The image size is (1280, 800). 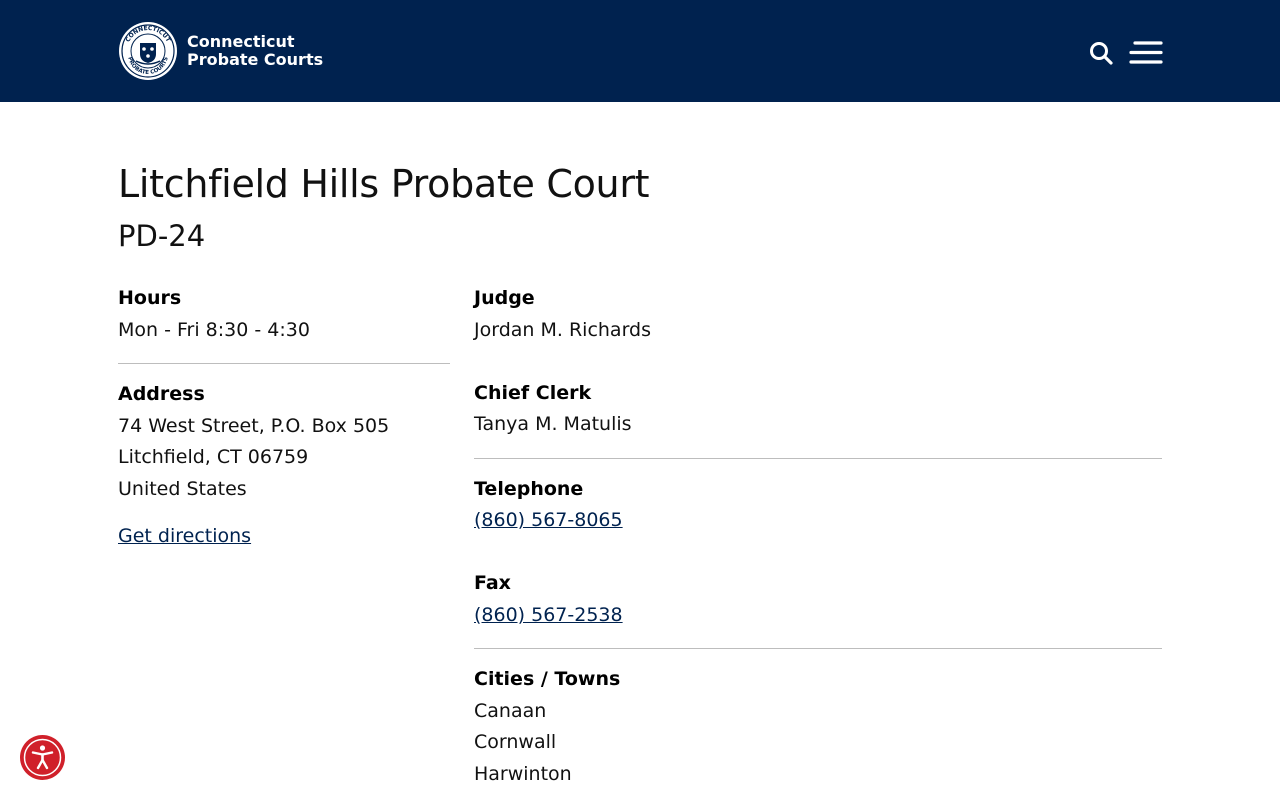 What do you see at coordinates (255, 59) in the screenshot?
I see `brand-line-2: Probate Courts` at bounding box center [255, 59].